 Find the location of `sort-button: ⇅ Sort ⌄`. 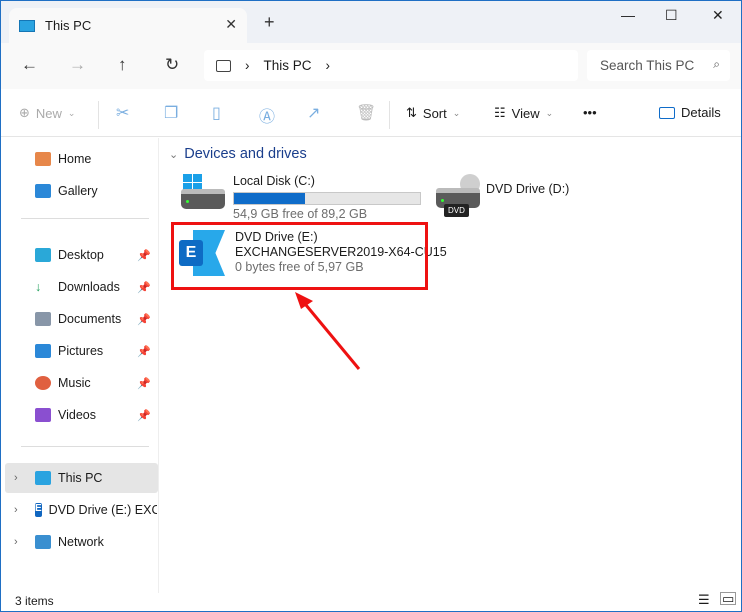

sort-button: ⇅ Sort ⌄ is located at coordinates (433, 113).